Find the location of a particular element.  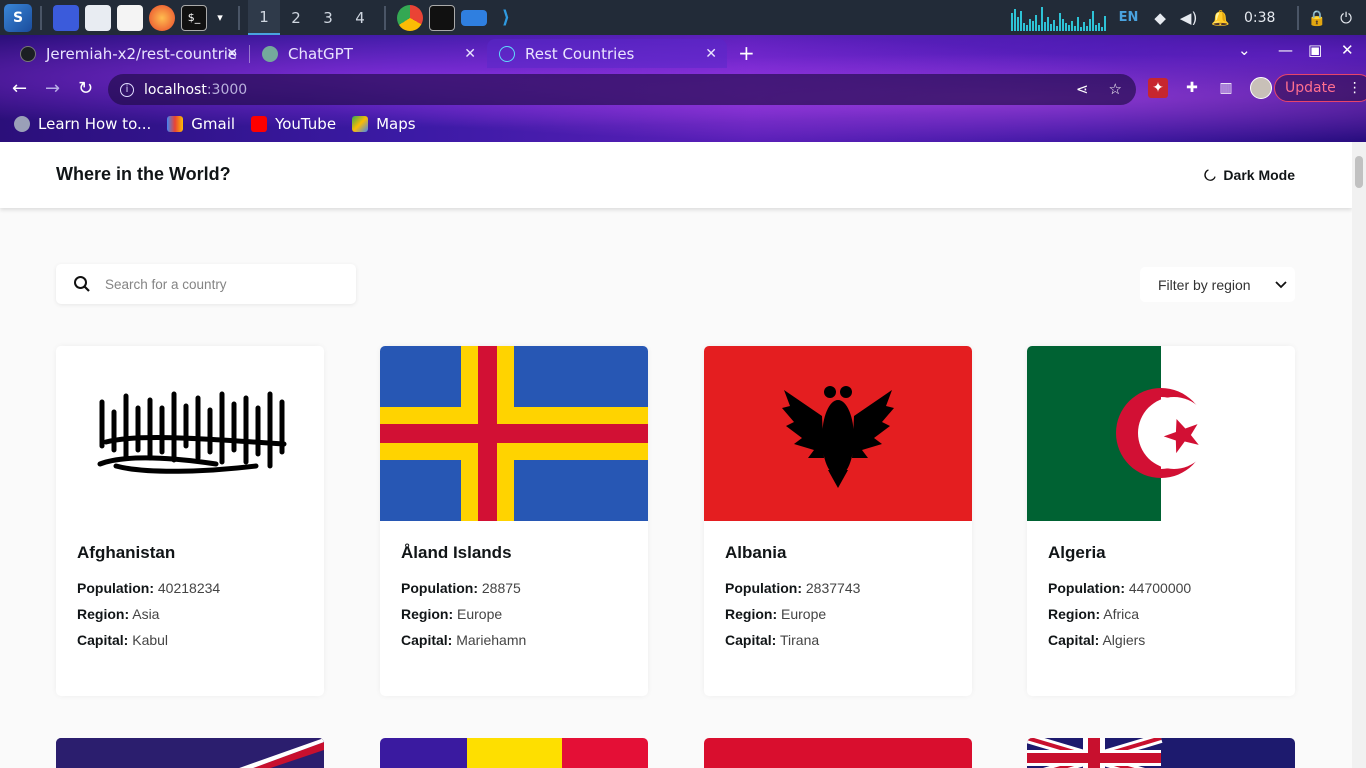

scrollbar-thumb is located at coordinates (1359, 172).